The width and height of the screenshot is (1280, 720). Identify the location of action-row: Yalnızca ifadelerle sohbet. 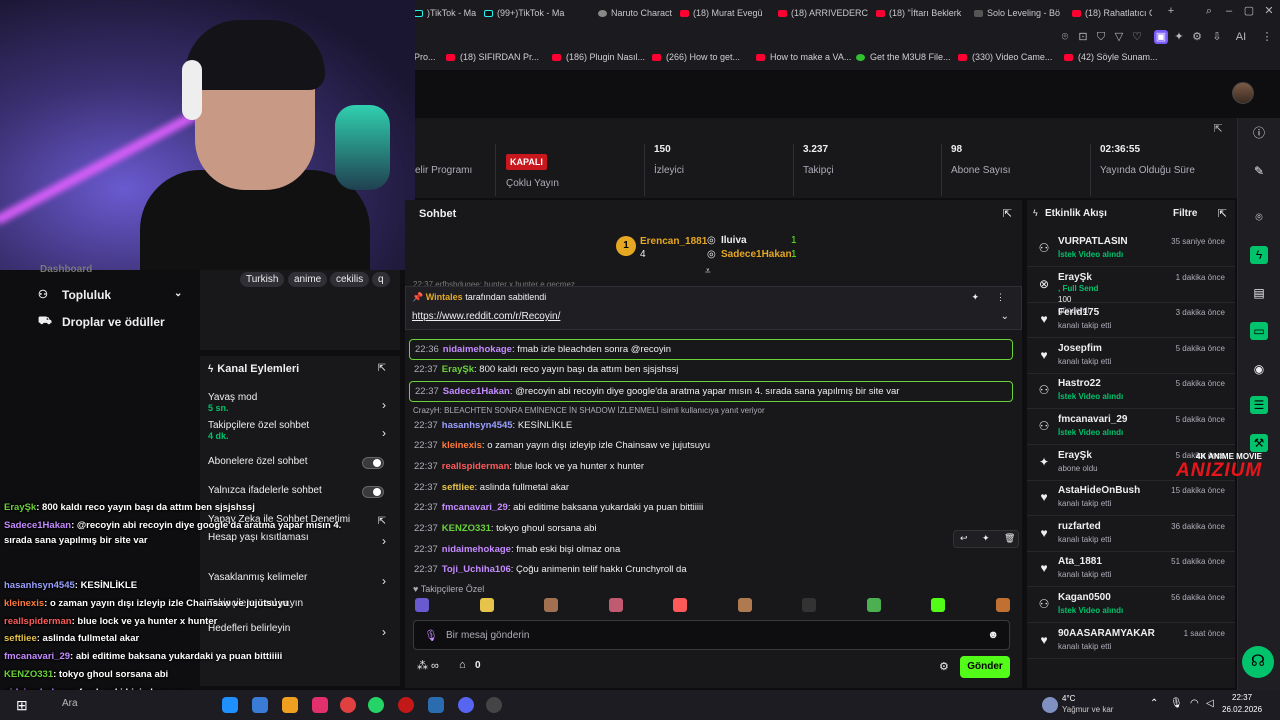
(300, 491).